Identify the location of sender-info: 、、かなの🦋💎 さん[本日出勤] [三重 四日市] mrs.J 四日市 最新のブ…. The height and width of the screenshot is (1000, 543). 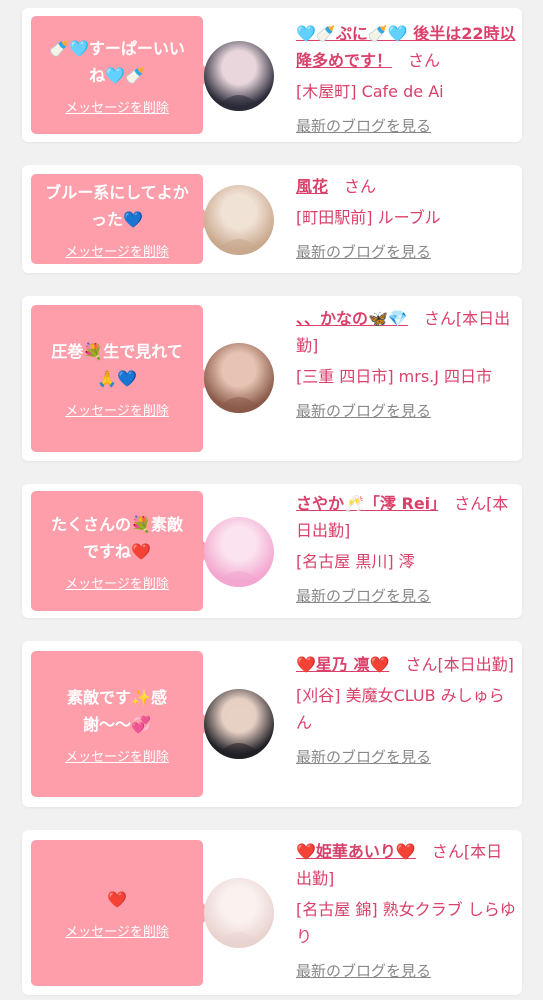
(407, 363).